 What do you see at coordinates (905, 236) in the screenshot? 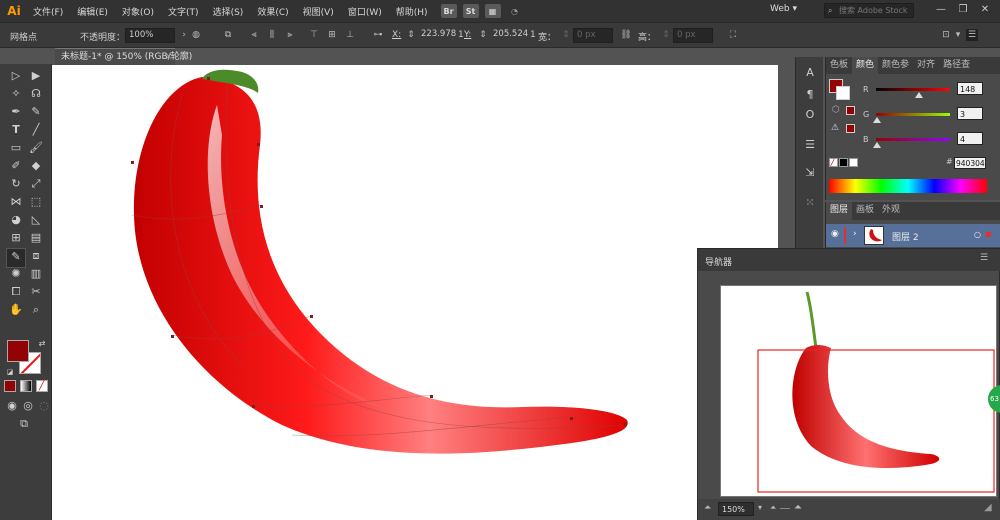
I see `layer-name: 图层 2` at bounding box center [905, 236].